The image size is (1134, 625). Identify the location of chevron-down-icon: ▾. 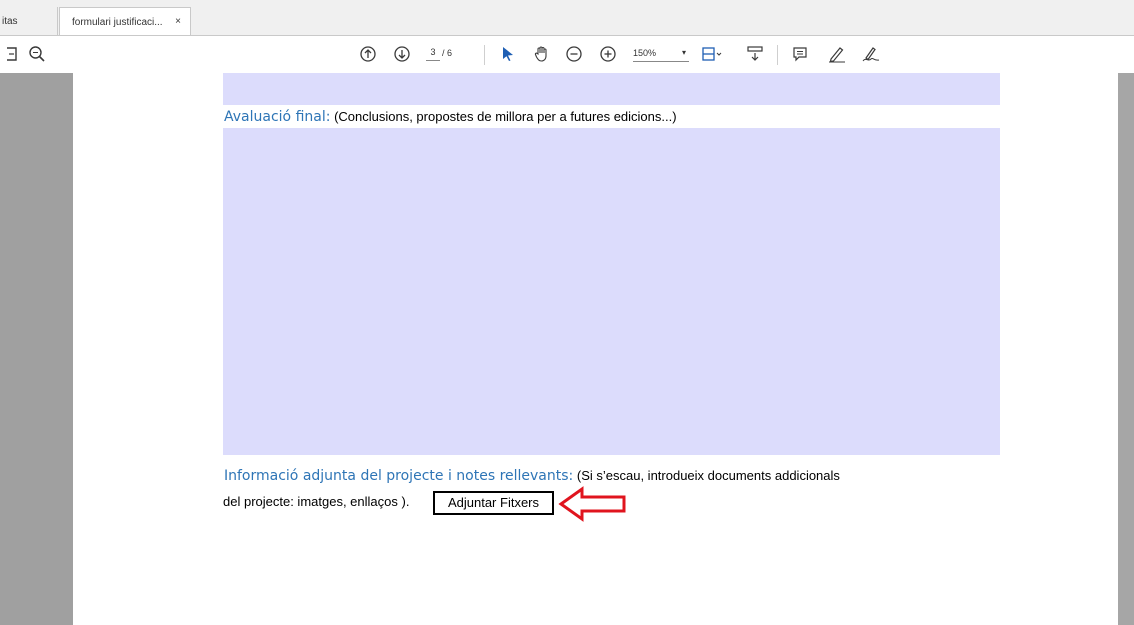
(683, 52).